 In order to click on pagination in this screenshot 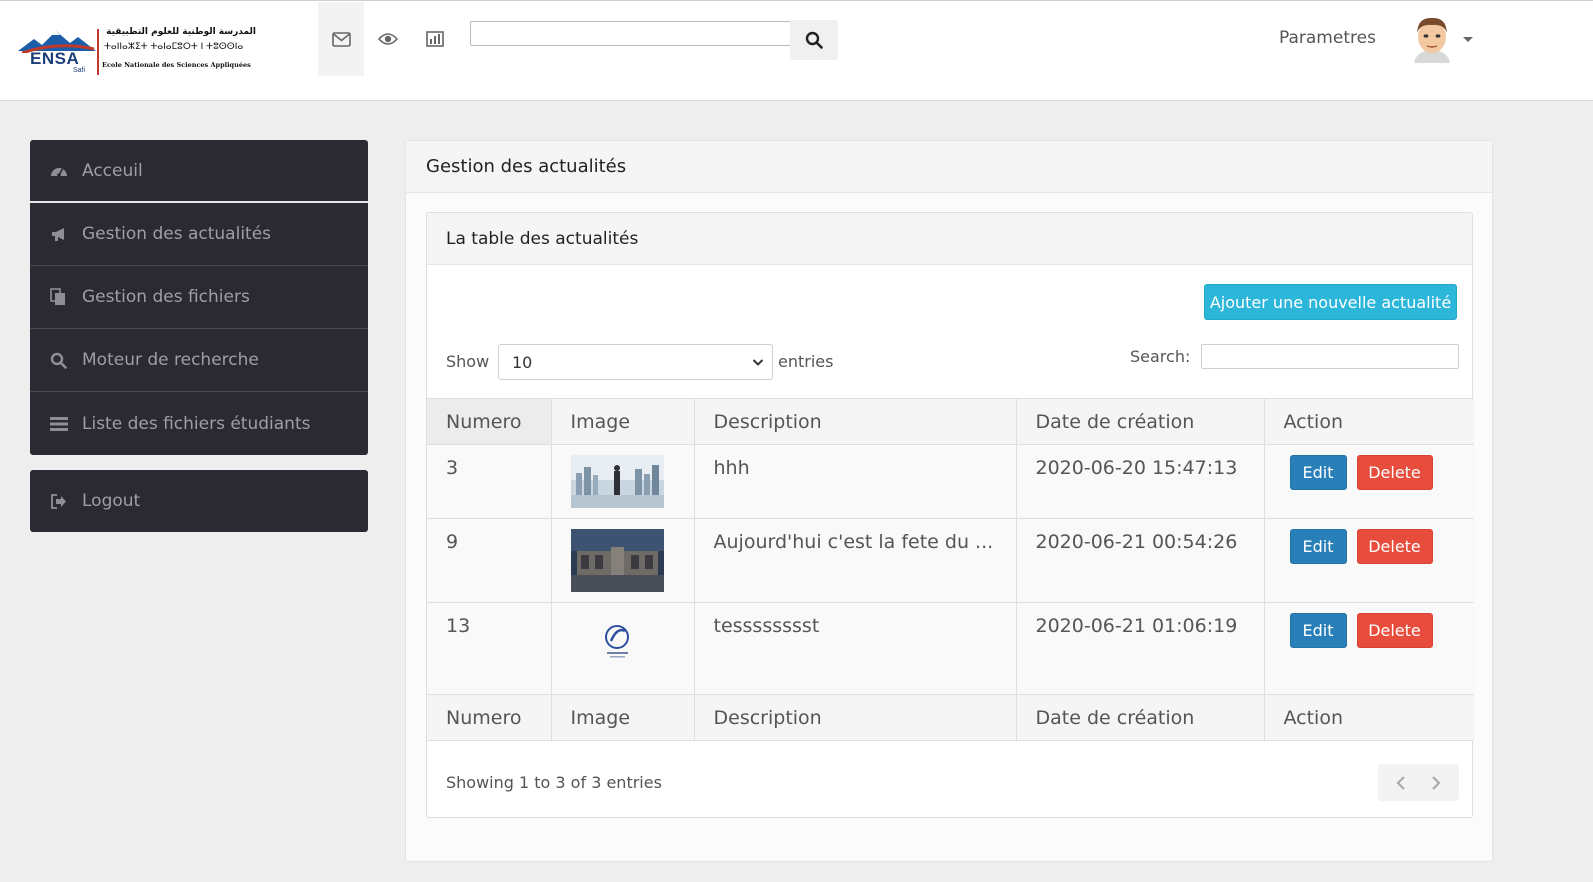, I will do `click(1418, 782)`.